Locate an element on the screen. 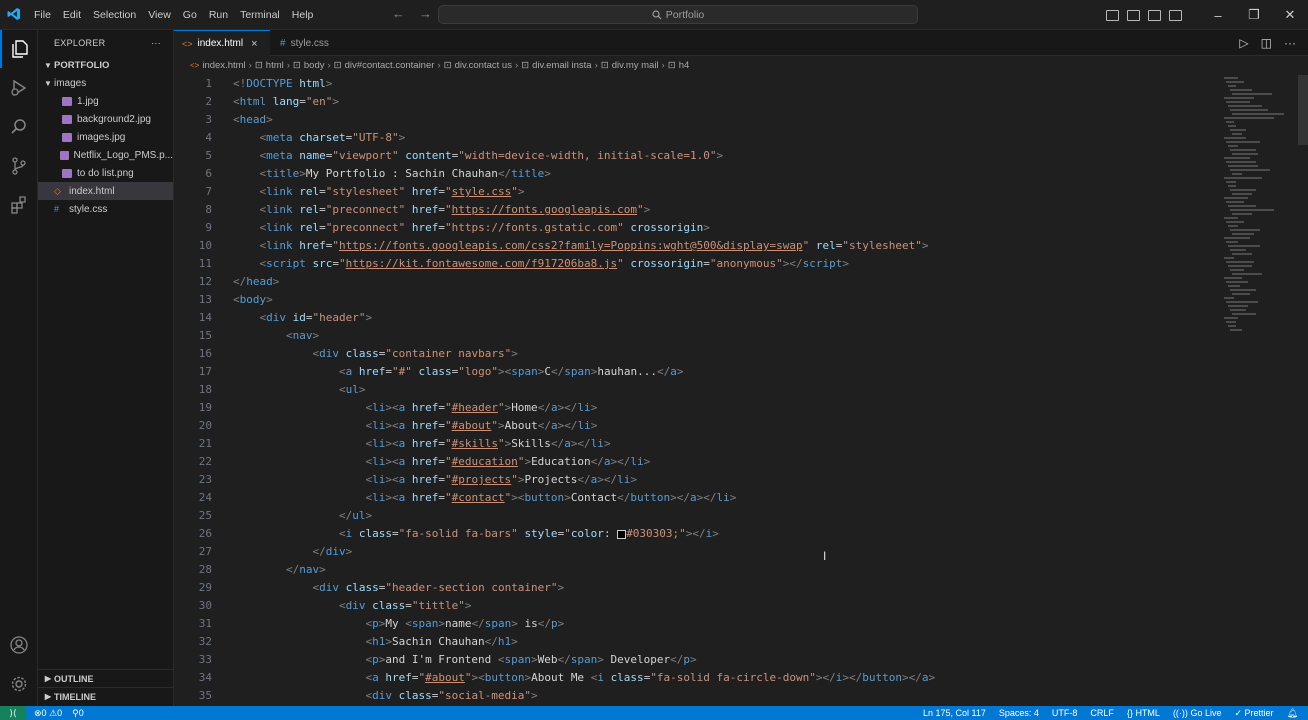 The width and height of the screenshot is (1308, 720). menu-selection: Selection is located at coordinates (114, 15).